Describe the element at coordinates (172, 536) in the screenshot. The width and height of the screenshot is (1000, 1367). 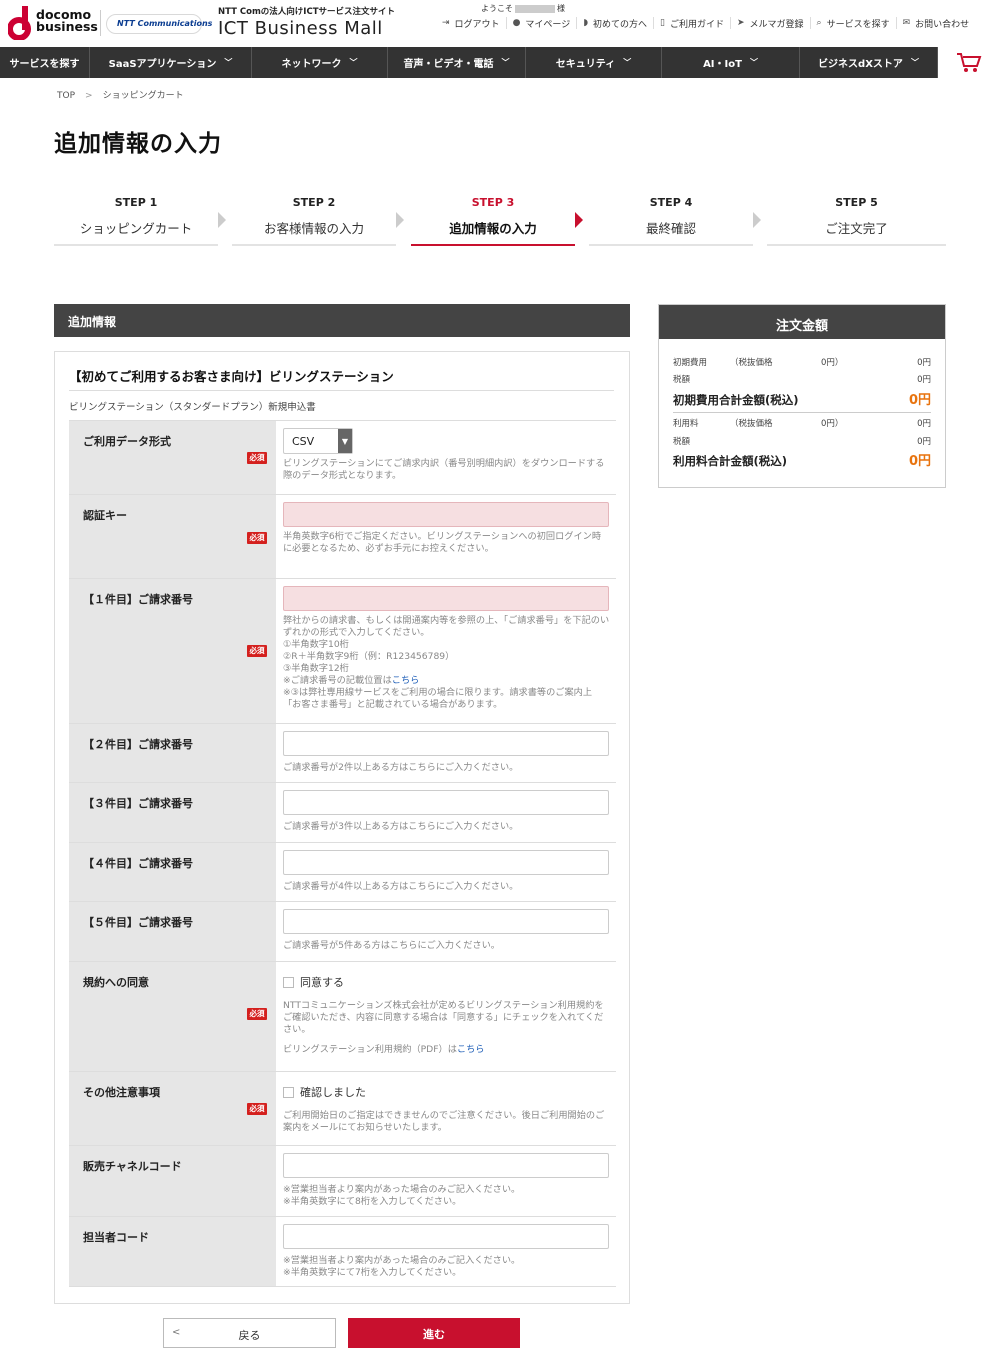
I see `field-label: 認証キー 必須` at that location.